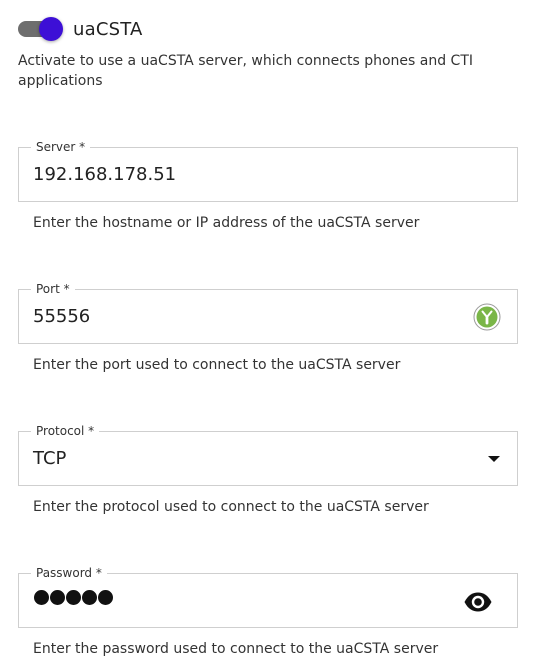 The width and height of the screenshot is (538, 663). What do you see at coordinates (268, 454) in the screenshot?
I see `protocol-select: Protocol * TCP` at bounding box center [268, 454].